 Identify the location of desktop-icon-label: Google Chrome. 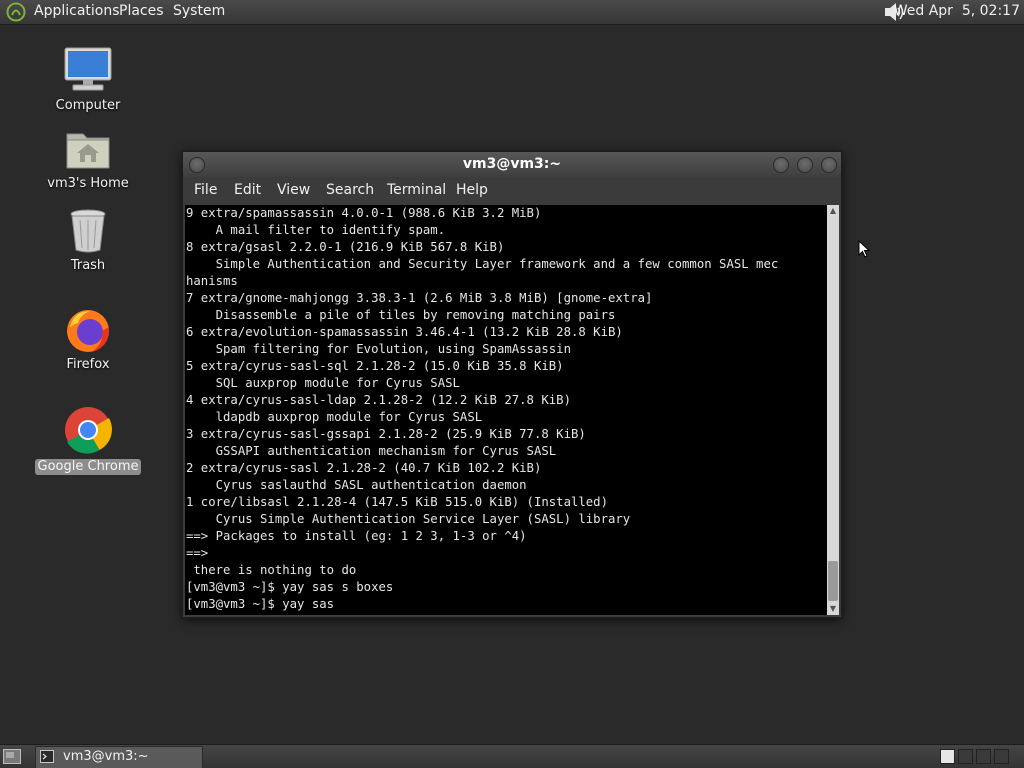
(88, 467).